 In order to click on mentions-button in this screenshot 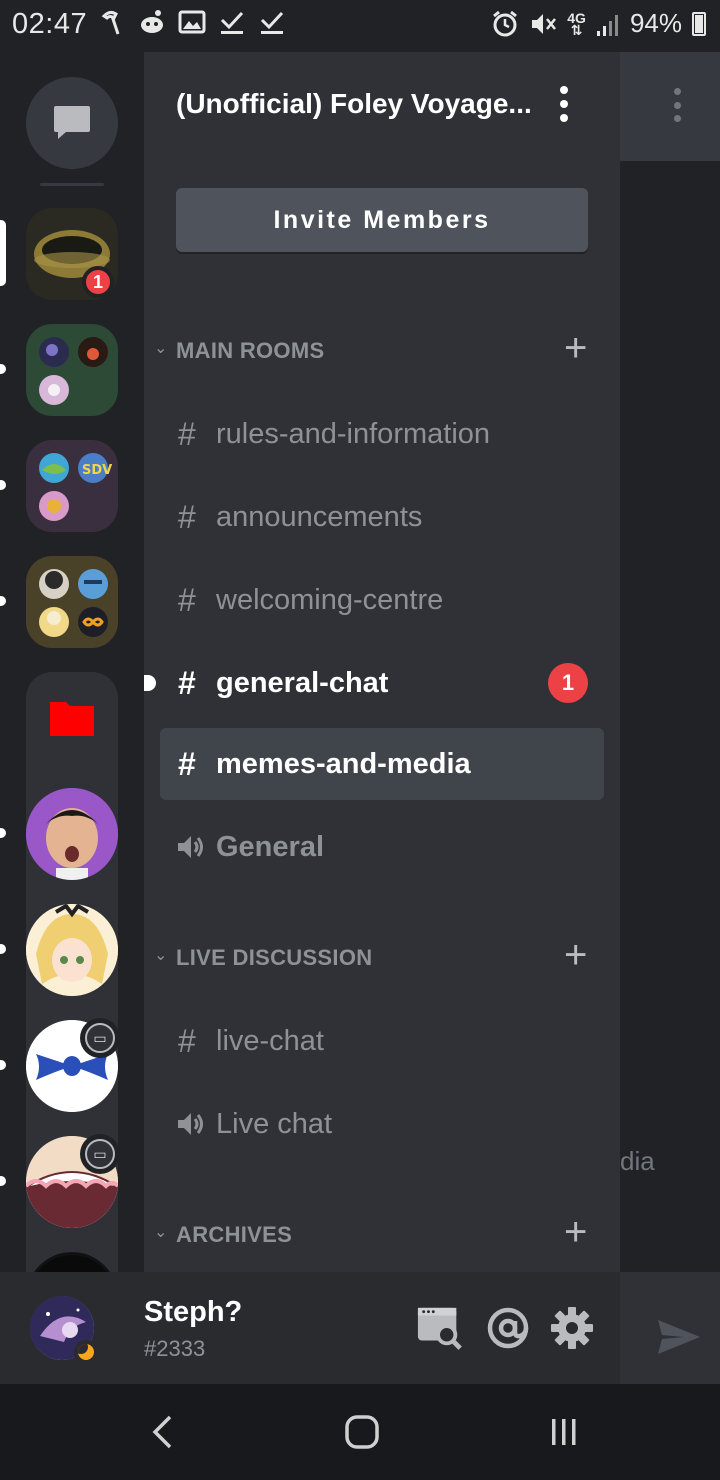, I will do `click(508, 1328)`.